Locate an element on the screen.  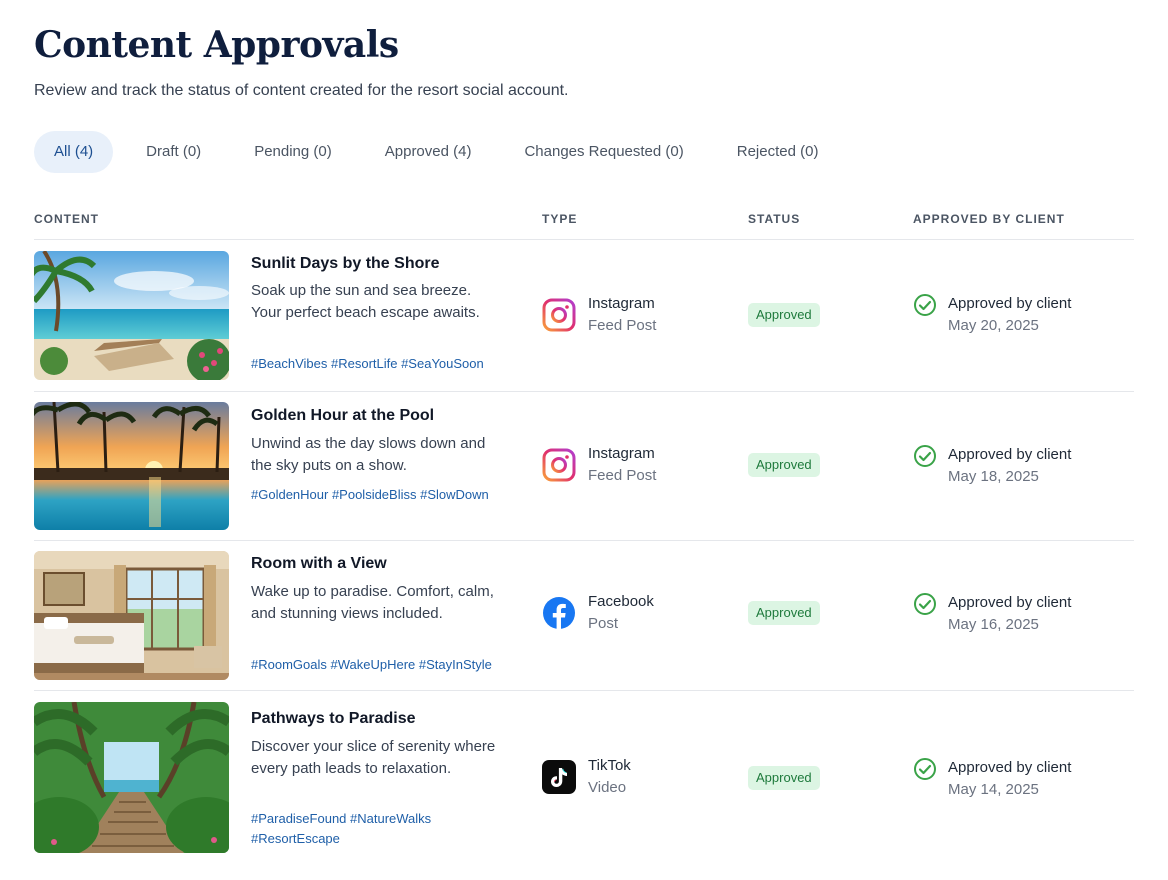
platform-name: TikTok is located at coordinates (609, 765).